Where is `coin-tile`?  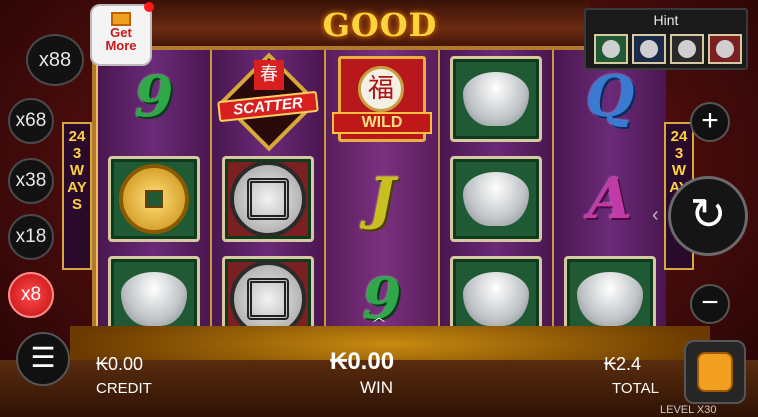
coin-tile is located at coordinates (154, 199).